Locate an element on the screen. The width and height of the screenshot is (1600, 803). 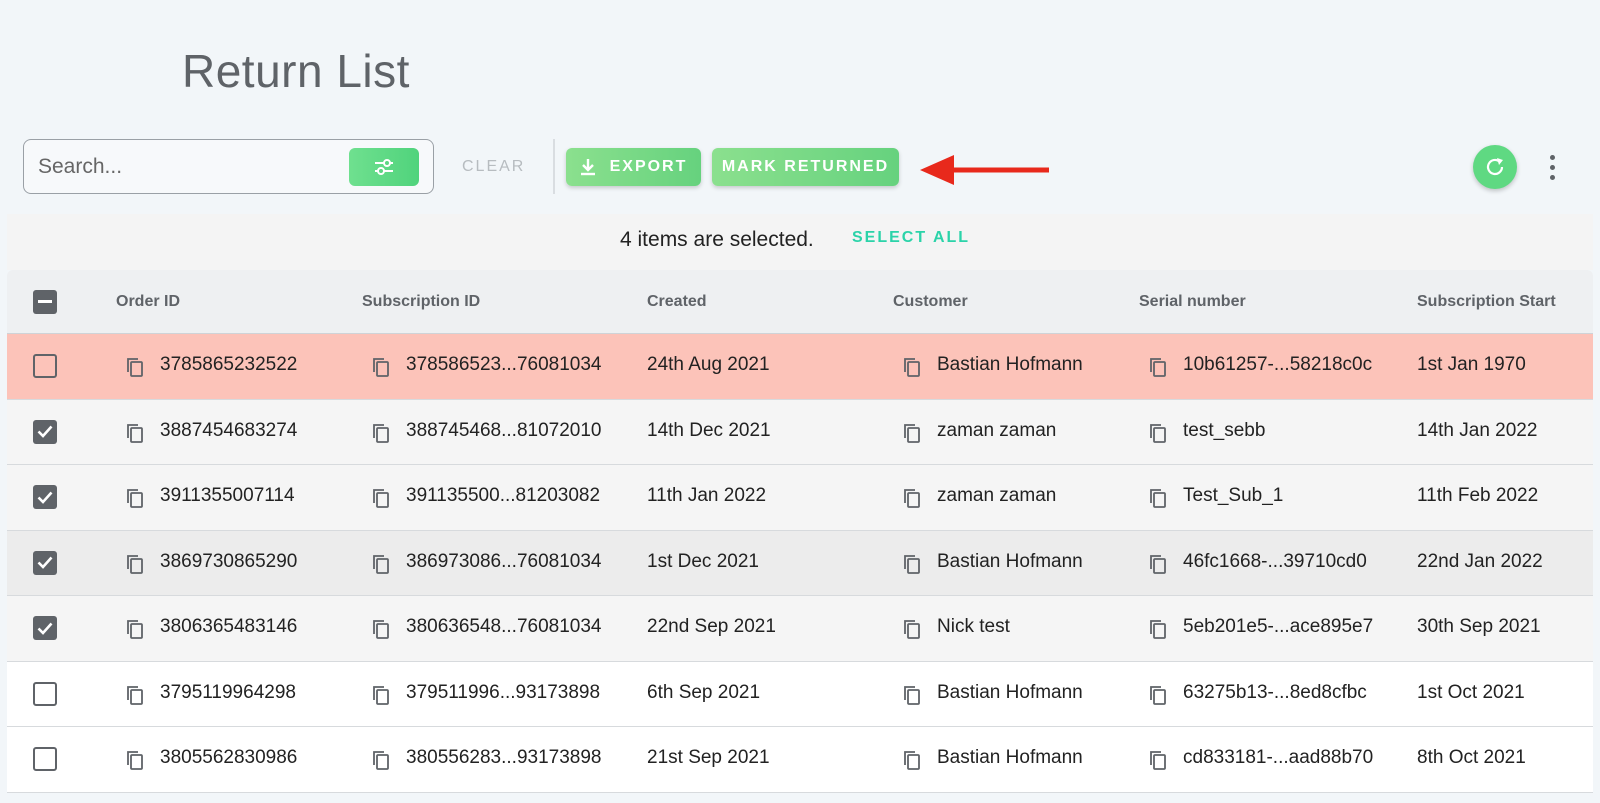
created-cell: 22nd Sep 2021 is located at coordinates (711, 626).